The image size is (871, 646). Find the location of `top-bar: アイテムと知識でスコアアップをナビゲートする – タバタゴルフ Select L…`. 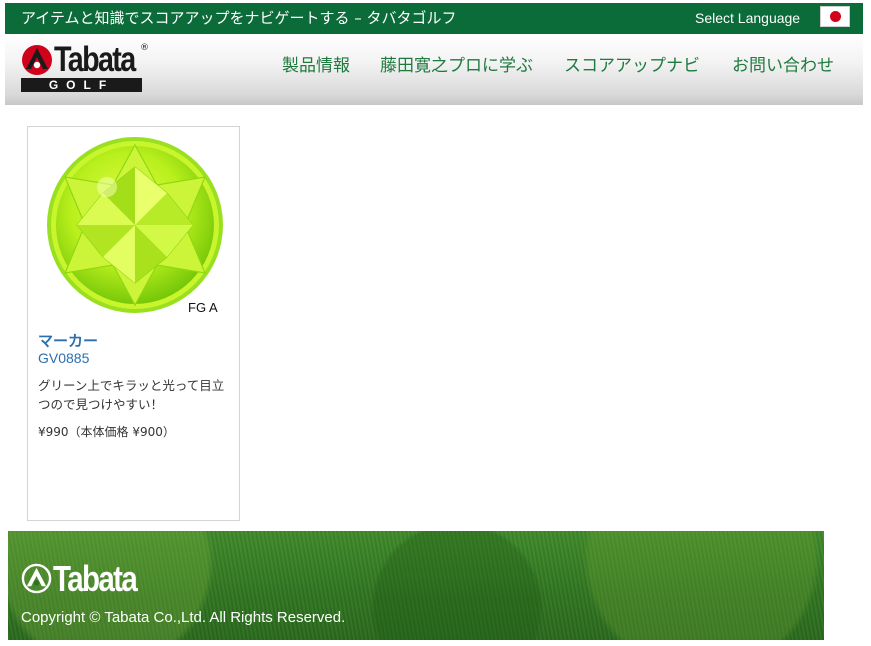

top-bar: アイテムと知識でスコアアップをナビゲートする – タバタゴルフ Select L… is located at coordinates (434, 18).